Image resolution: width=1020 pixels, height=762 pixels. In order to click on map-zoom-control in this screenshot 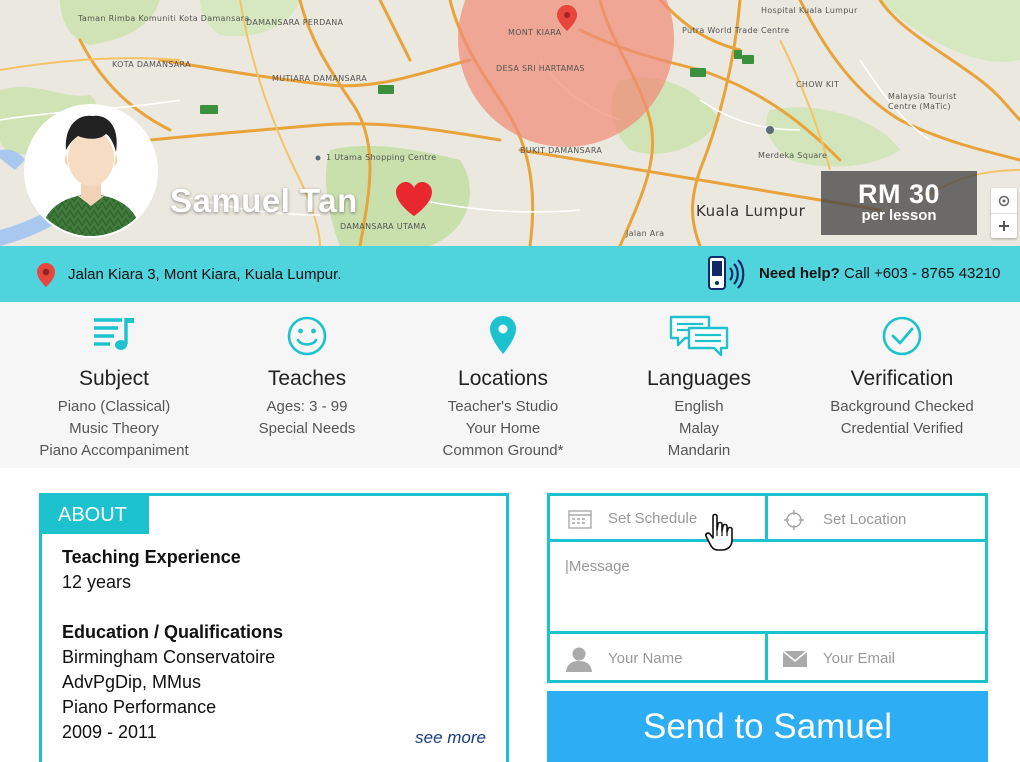, I will do `click(1004, 213)`.